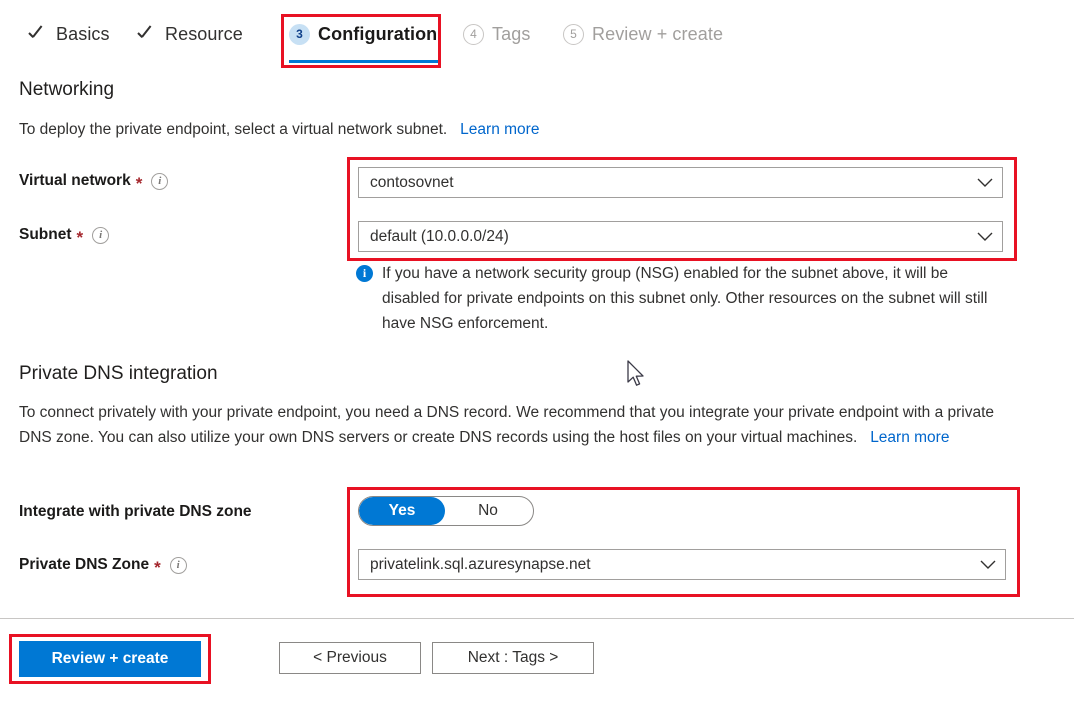  Describe the element at coordinates (83, 33) in the screenshot. I see `tab-basics-label: Basics` at that location.